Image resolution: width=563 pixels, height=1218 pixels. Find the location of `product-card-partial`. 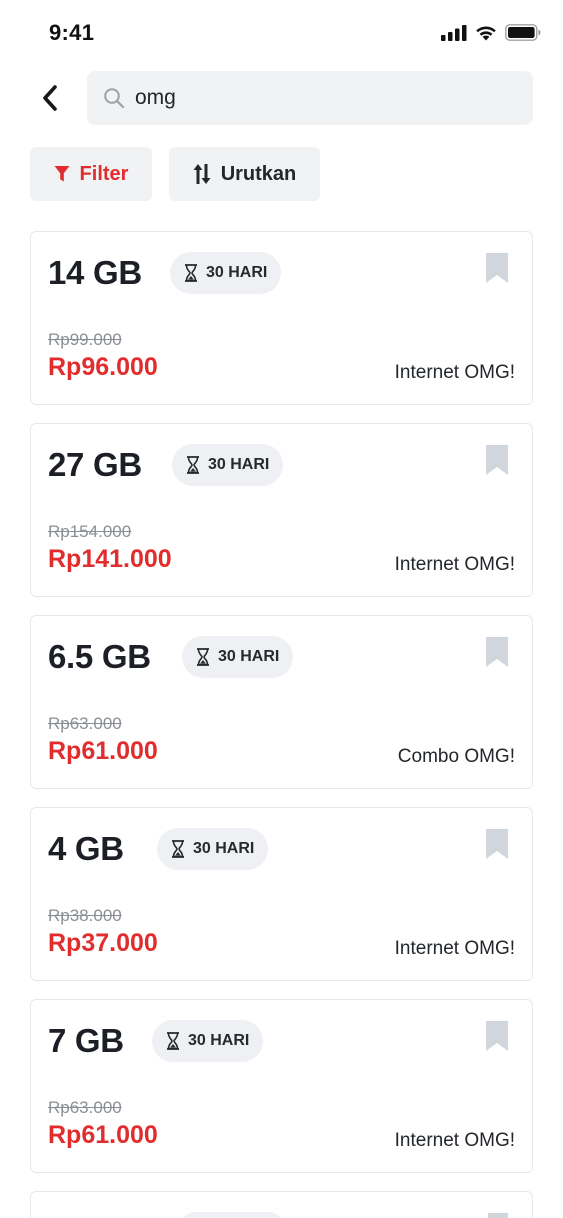

product-card-partial is located at coordinates (281, 1204).